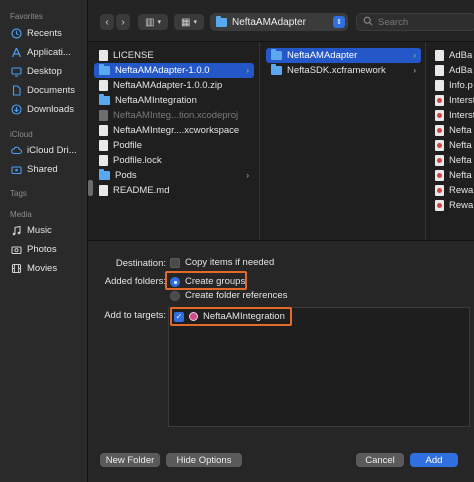  I want to click on sidebar-item-recents: Recents, so click(46, 33).